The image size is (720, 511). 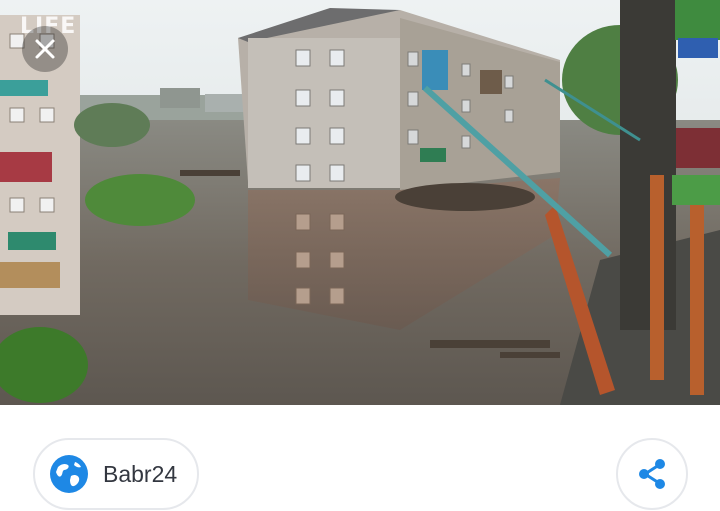 I want to click on share-icon, so click(x=652, y=474).